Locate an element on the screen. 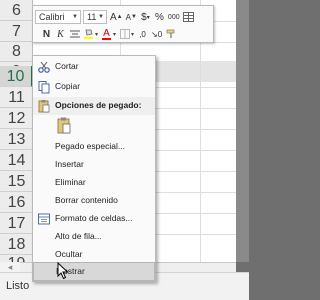 The width and height of the screenshot is (320, 300). menu-item-delete-label: Eliminar is located at coordinates (70, 182).